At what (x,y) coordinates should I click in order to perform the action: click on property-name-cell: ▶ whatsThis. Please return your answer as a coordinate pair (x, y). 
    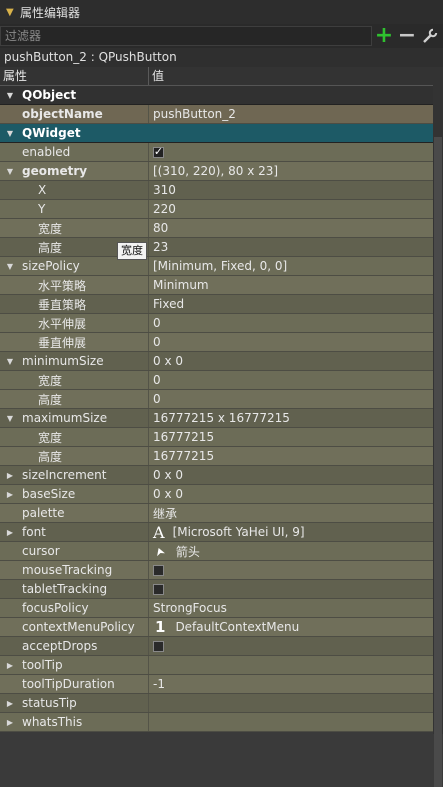
    Looking at the image, I should click on (74, 722).